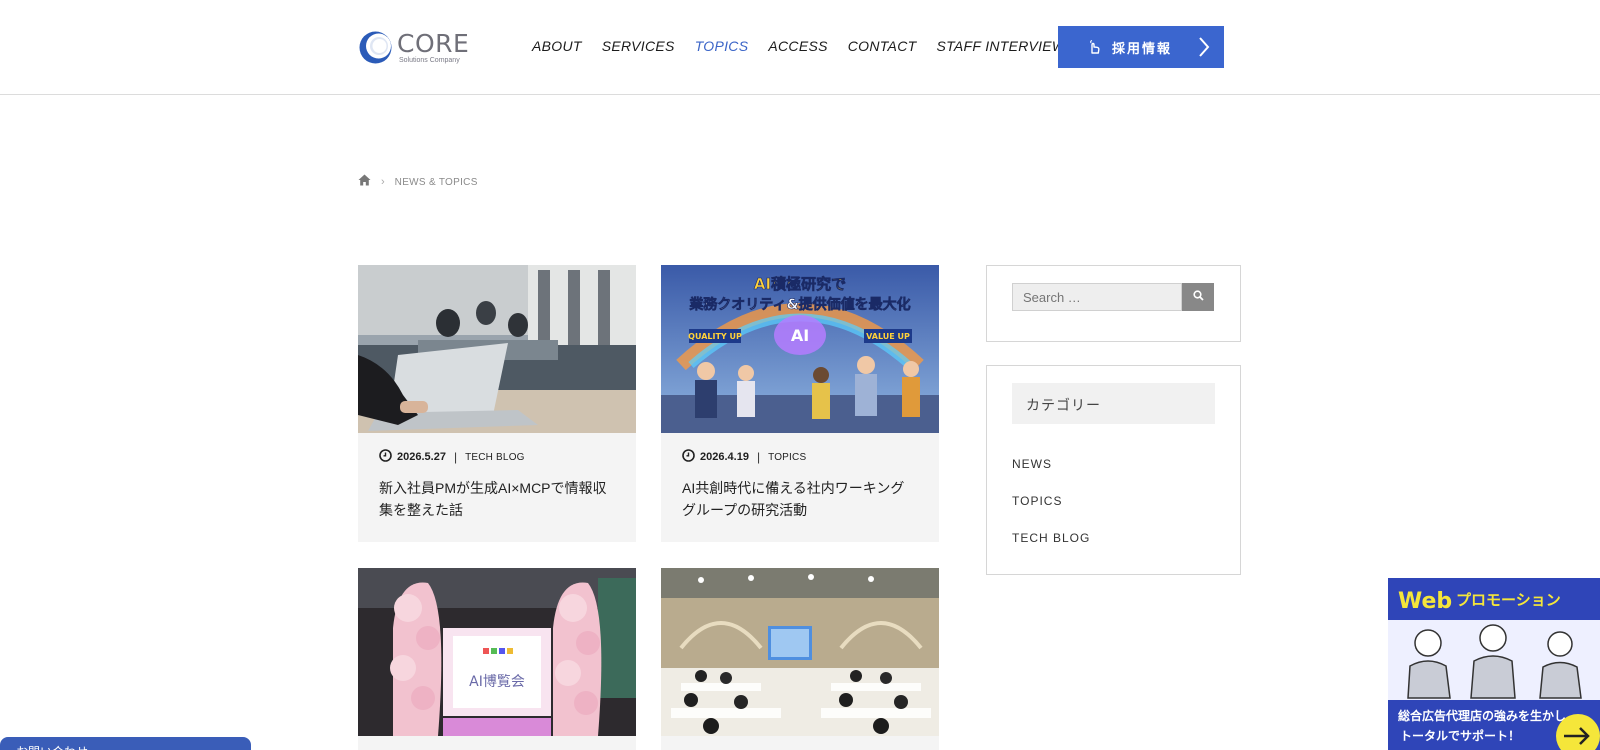  I want to click on thumb-expo-sign: AI博覧会, so click(497, 681).